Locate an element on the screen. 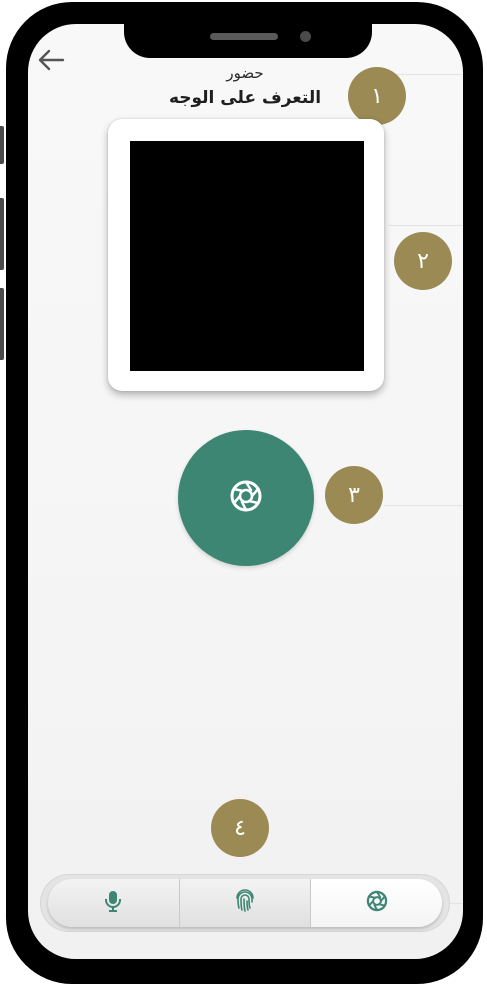 Image resolution: width=487 pixels, height=987 pixels. page-subtitle: حضور is located at coordinates (245, 73).